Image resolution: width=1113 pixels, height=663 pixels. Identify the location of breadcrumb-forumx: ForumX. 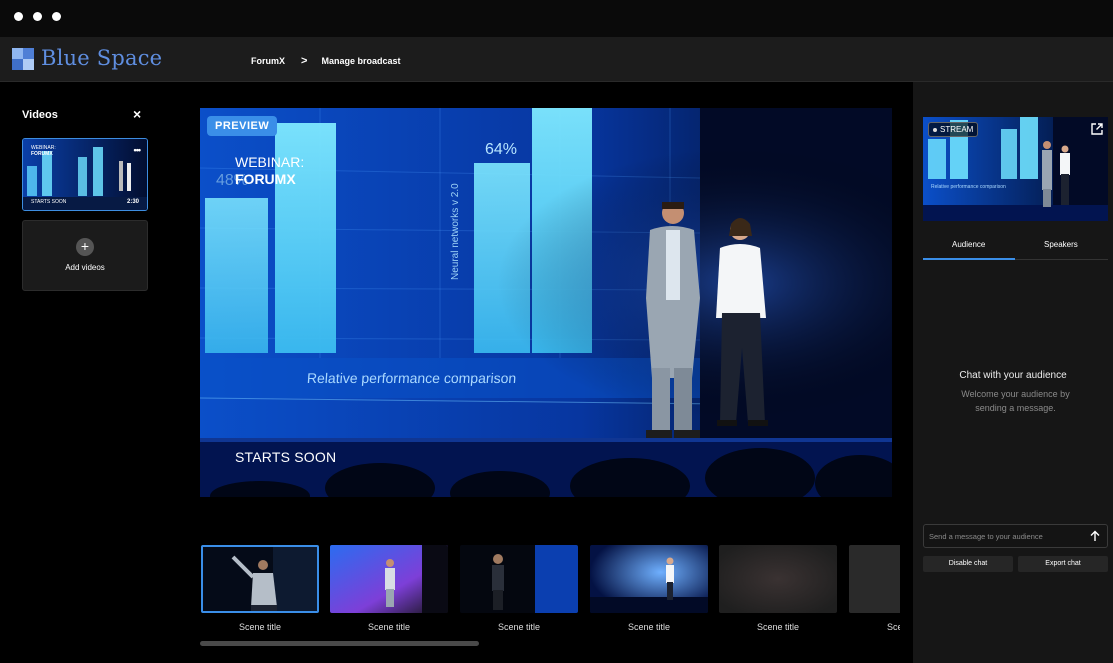
(268, 61).